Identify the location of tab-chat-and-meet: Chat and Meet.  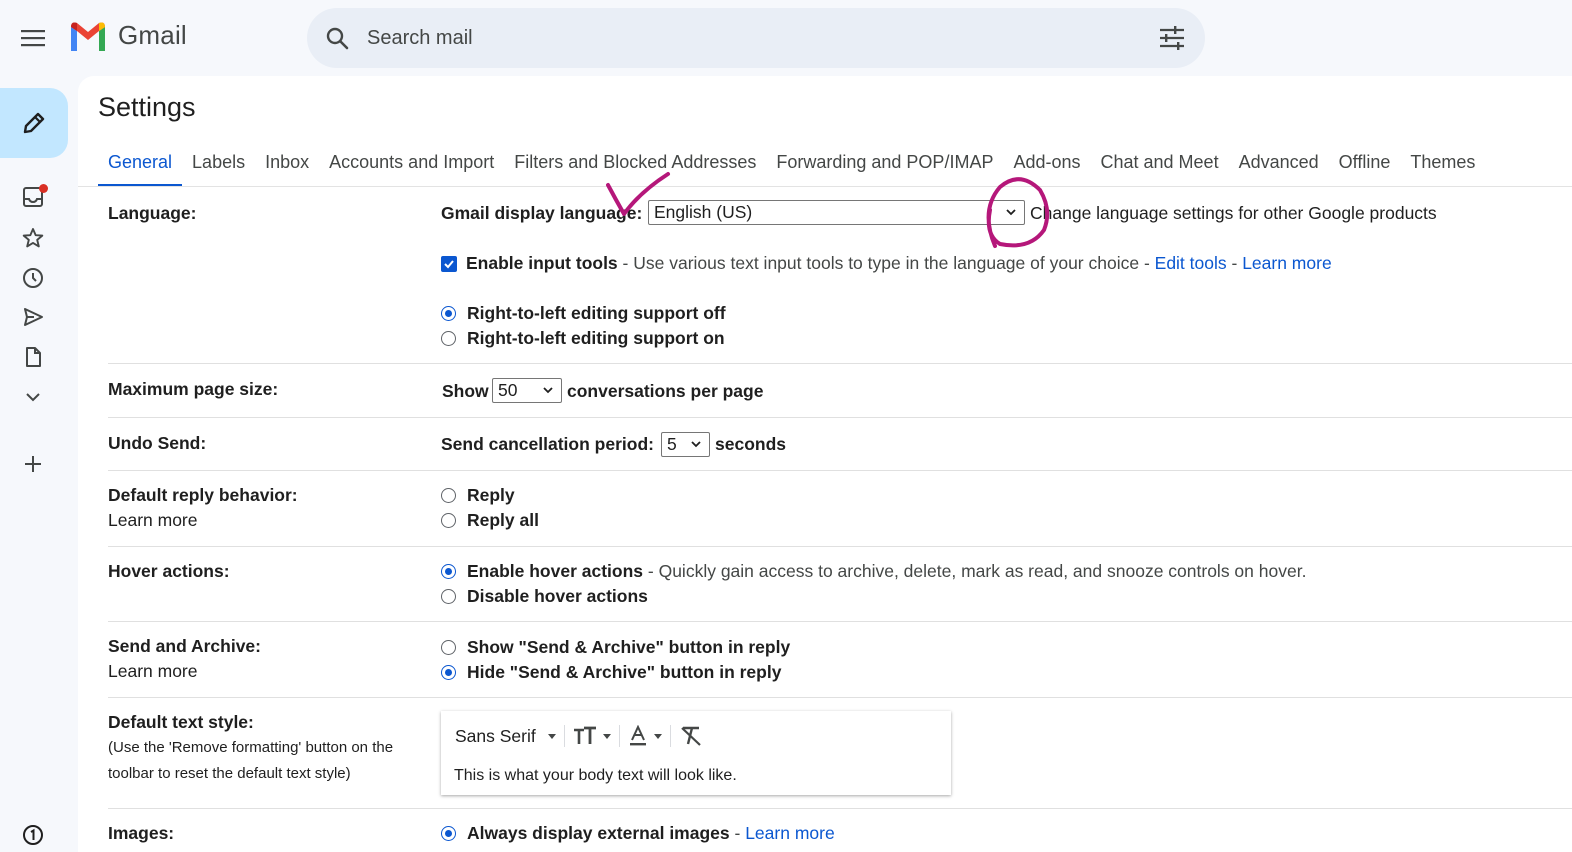
(1160, 163).